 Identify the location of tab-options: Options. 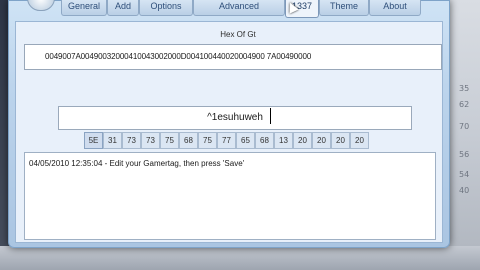
(166, 8).